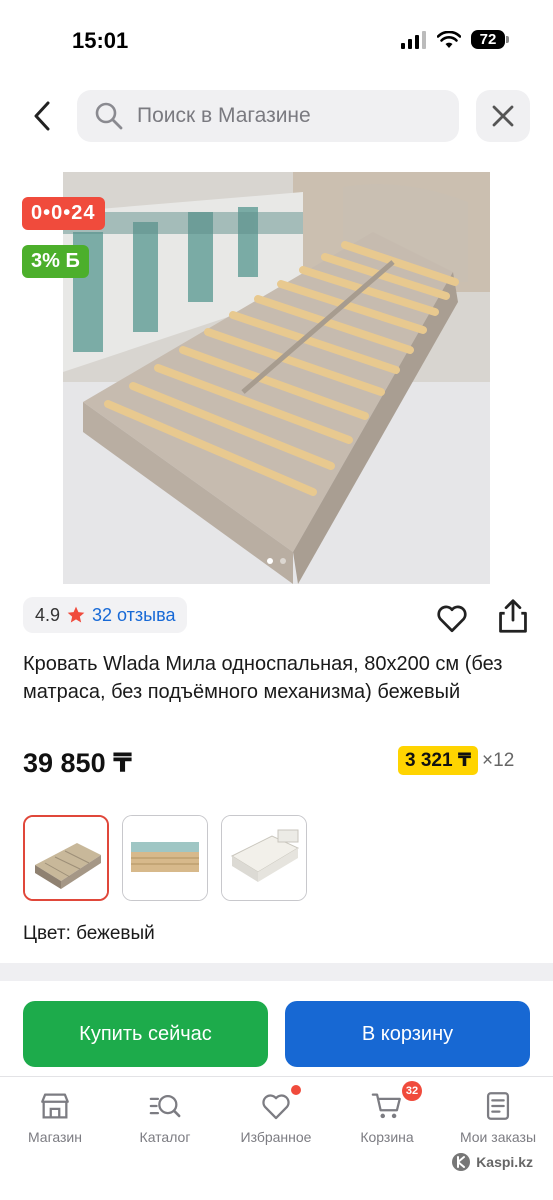 The width and height of the screenshot is (553, 1200). I want to click on close-button, so click(503, 116).